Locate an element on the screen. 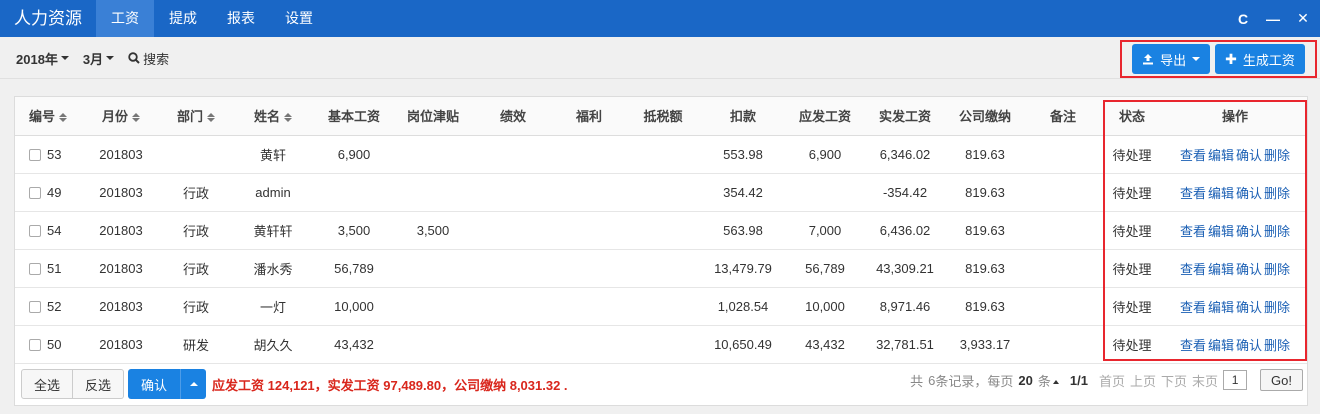 Image resolution: width=1320 pixels, height=414 pixels. go-button: Go! is located at coordinates (1281, 380).